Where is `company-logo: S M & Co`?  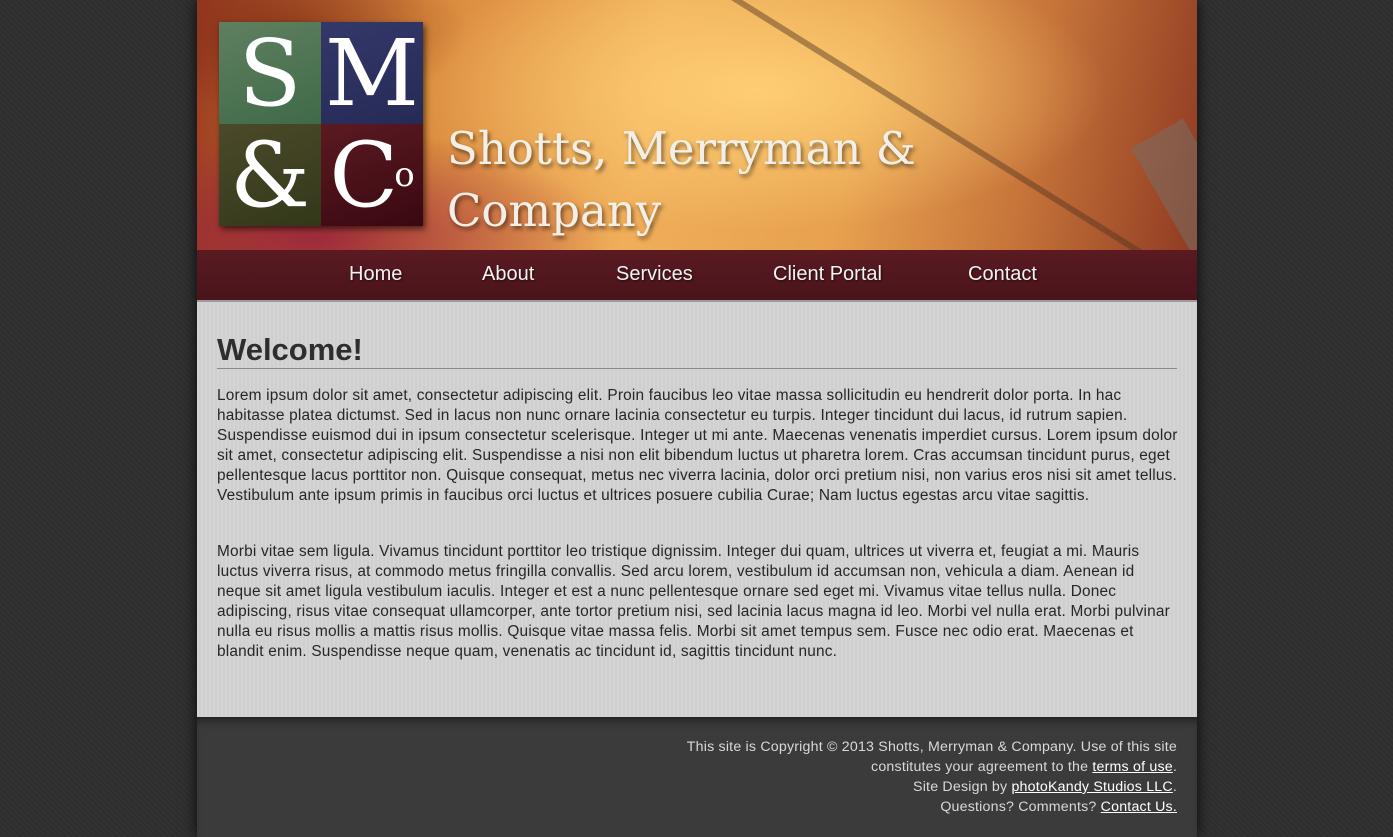
company-logo: S M & Co is located at coordinates (321, 124).